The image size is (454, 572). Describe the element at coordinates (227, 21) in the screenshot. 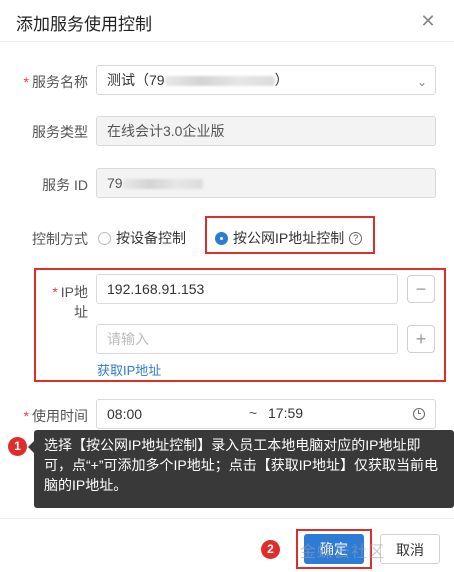

I see `dialog-header: 添加服务使用控制 ✕` at that location.